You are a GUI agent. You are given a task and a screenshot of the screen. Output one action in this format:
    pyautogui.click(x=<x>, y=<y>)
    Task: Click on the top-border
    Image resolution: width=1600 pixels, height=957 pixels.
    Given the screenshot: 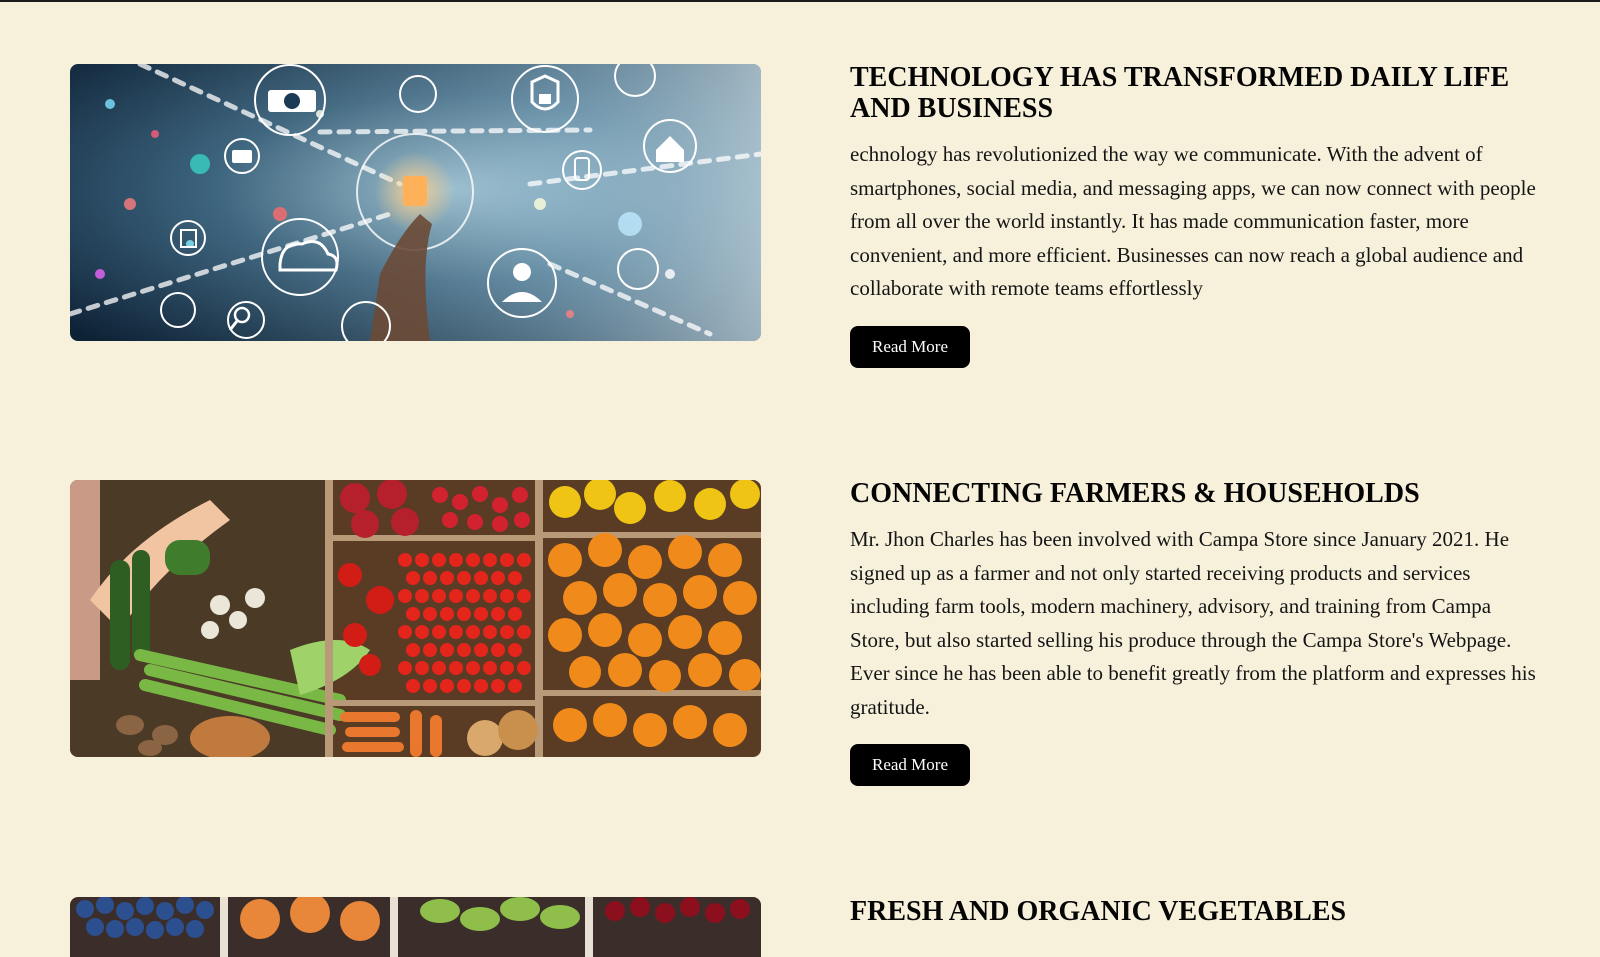 What is the action you would take?
    pyautogui.click(x=800, y=1)
    